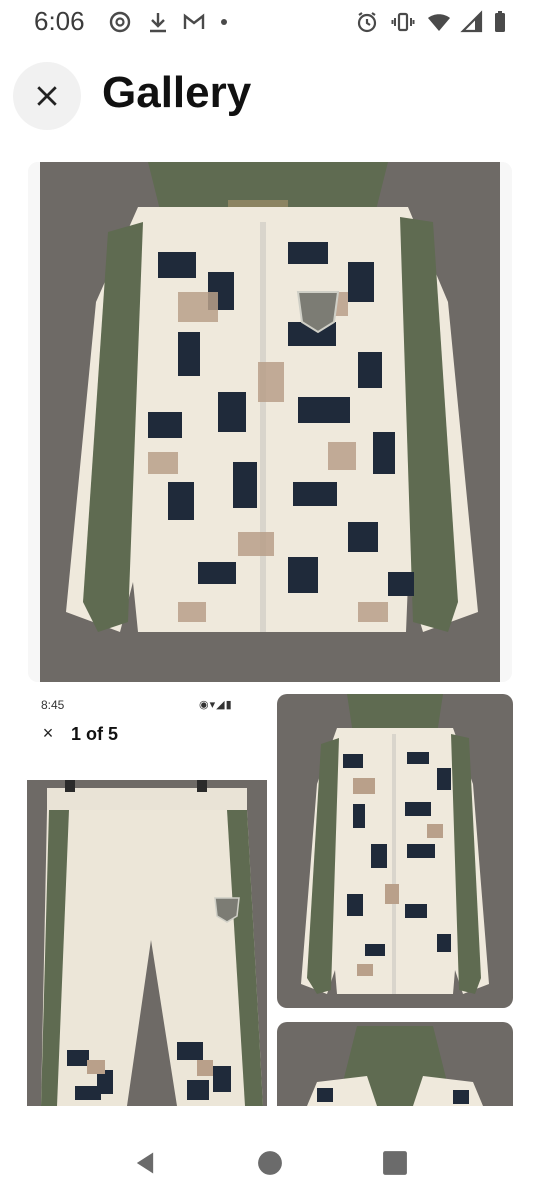  Describe the element at coordinates (95, 734) in the screenshot. I see `inner-image-counter: 1 of 5` at that location.